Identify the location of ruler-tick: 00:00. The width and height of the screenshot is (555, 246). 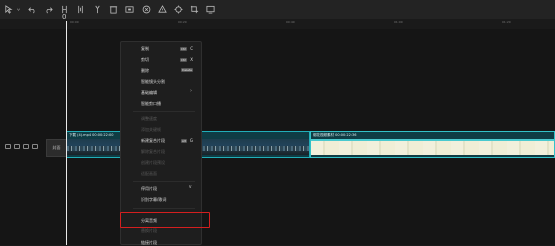
(74, 22).